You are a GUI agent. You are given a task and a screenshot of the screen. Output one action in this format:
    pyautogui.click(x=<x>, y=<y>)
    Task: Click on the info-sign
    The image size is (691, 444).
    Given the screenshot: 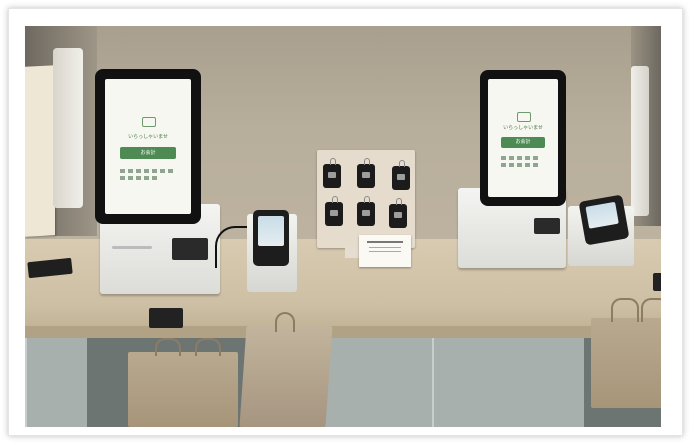 What is the action you would take?
    pyautogui.click(x=385, y=251)
    